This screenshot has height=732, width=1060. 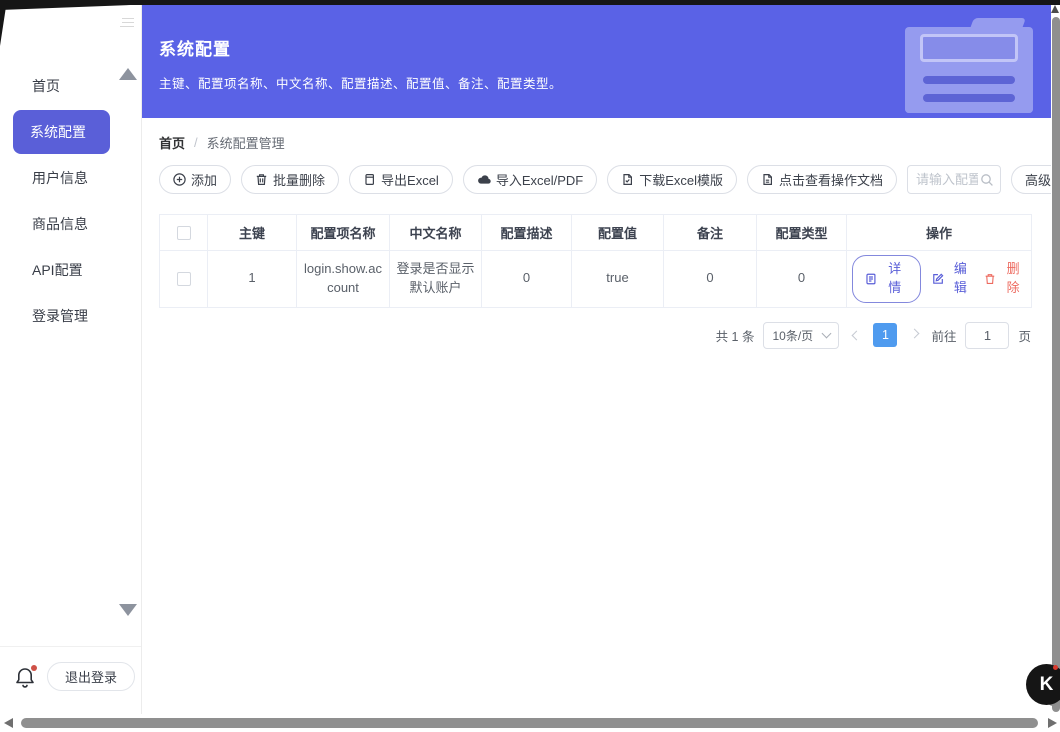 I want to click on advanced-search-button: 高级搜索, so click(x=1031, y=179).